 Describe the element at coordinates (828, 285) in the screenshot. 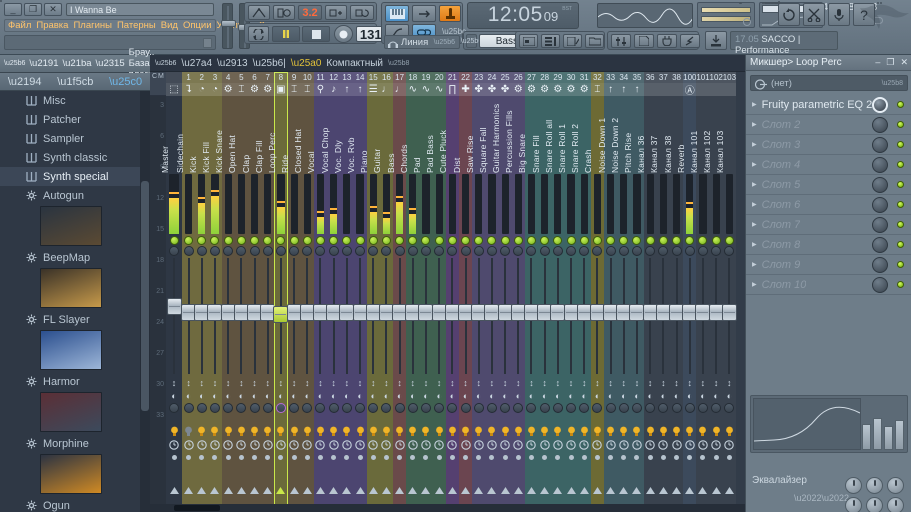

I see `rack-slot: ▶ Слот 10` at that location.